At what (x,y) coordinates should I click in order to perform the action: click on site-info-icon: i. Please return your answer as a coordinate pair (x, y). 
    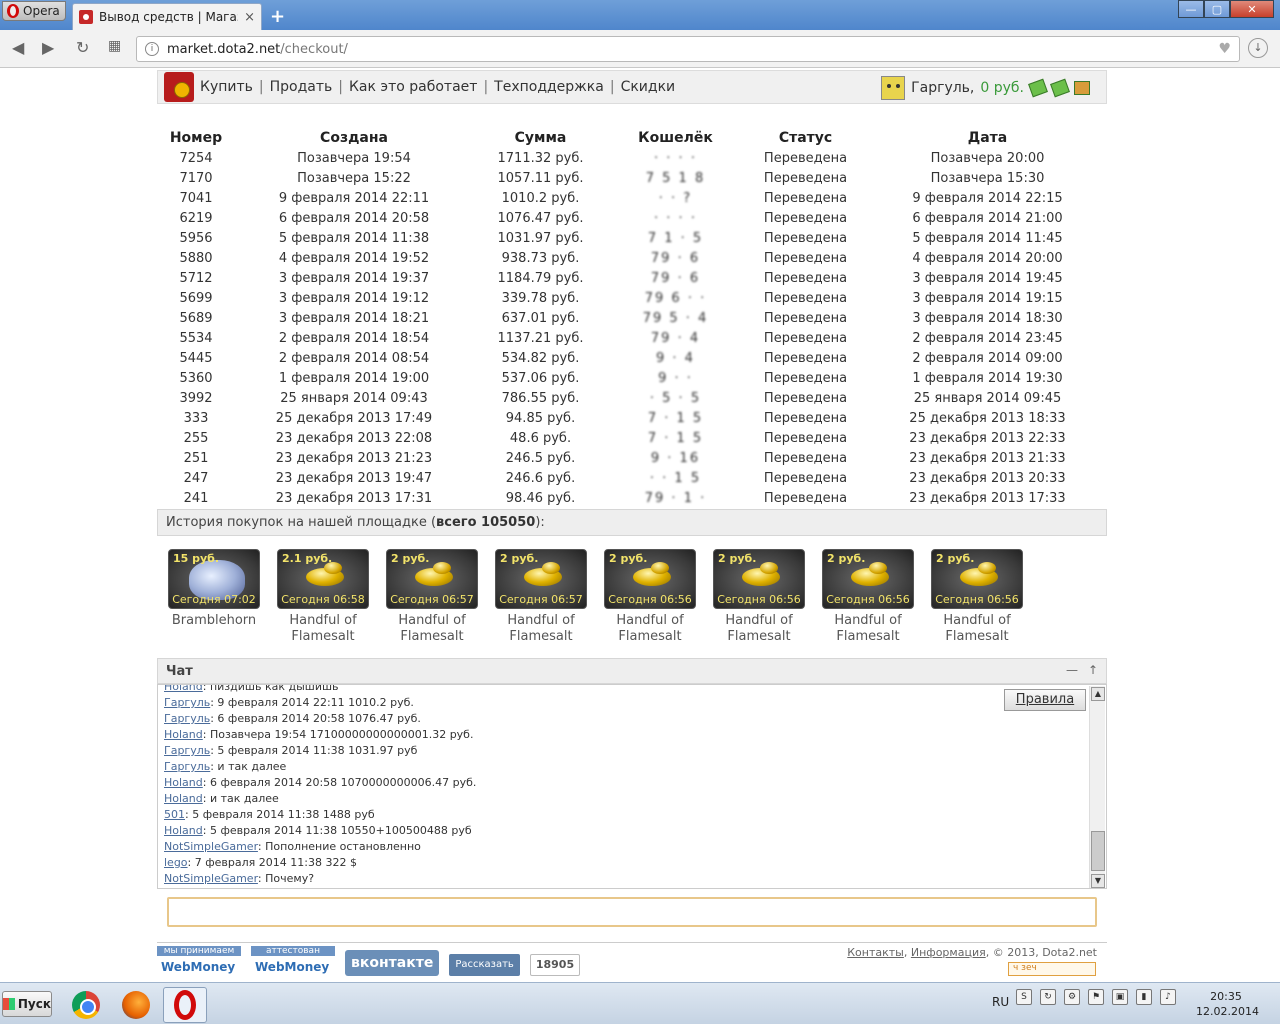
    Looking at the image, I should click on (152, 49).